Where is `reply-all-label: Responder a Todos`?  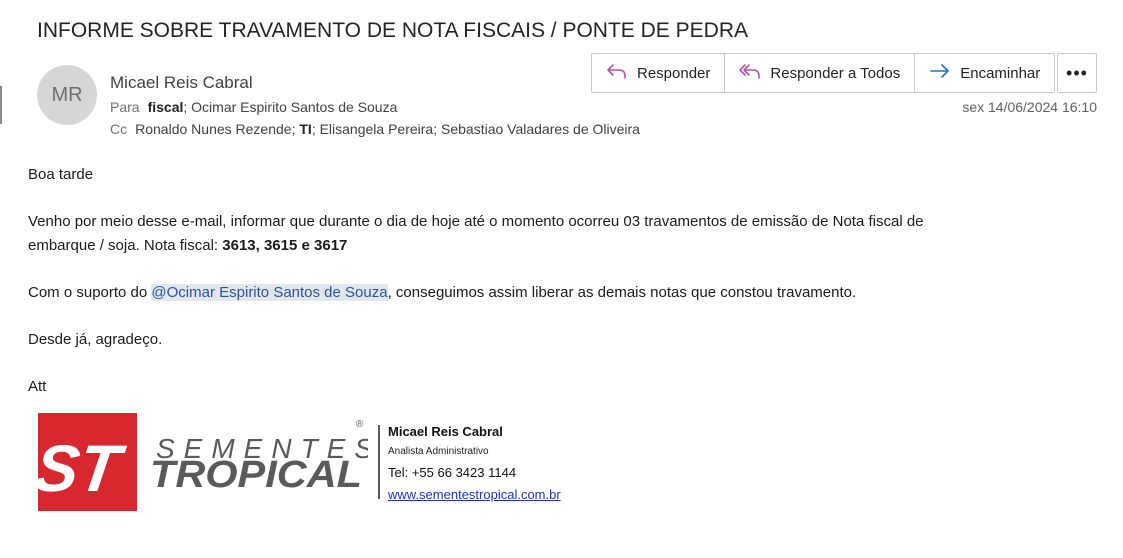
reply-all-label: Responder a Todos is located at coordinates (835, 73).